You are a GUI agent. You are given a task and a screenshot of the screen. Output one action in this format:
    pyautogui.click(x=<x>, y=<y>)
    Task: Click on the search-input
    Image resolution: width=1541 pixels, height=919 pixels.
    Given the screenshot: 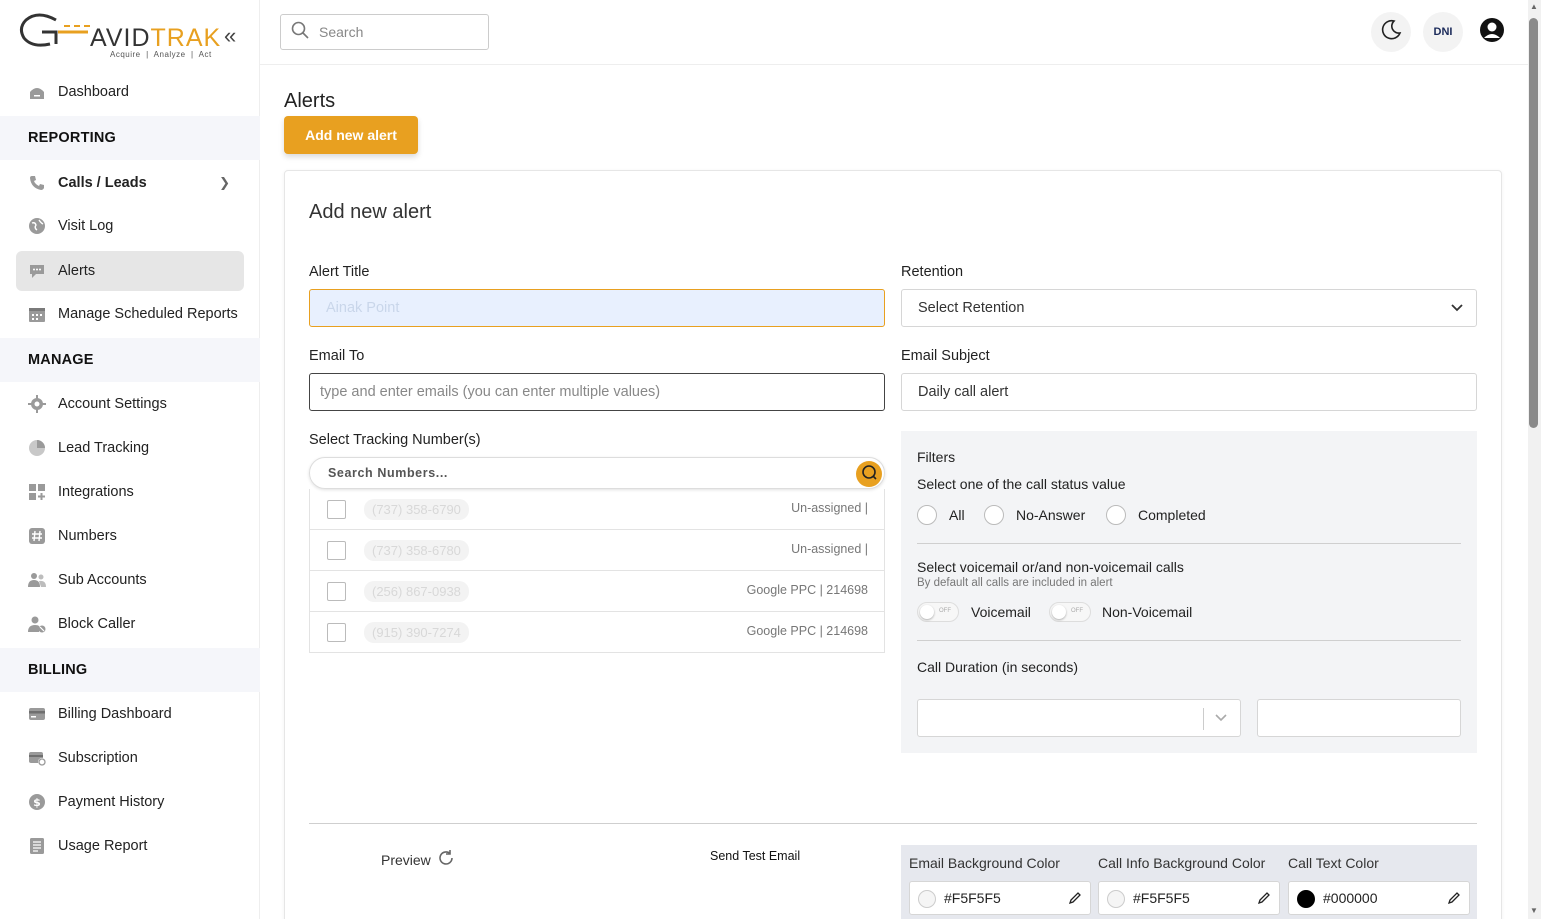 What is the action you would take?
    pyautogui.click(x=394, y=32)
    